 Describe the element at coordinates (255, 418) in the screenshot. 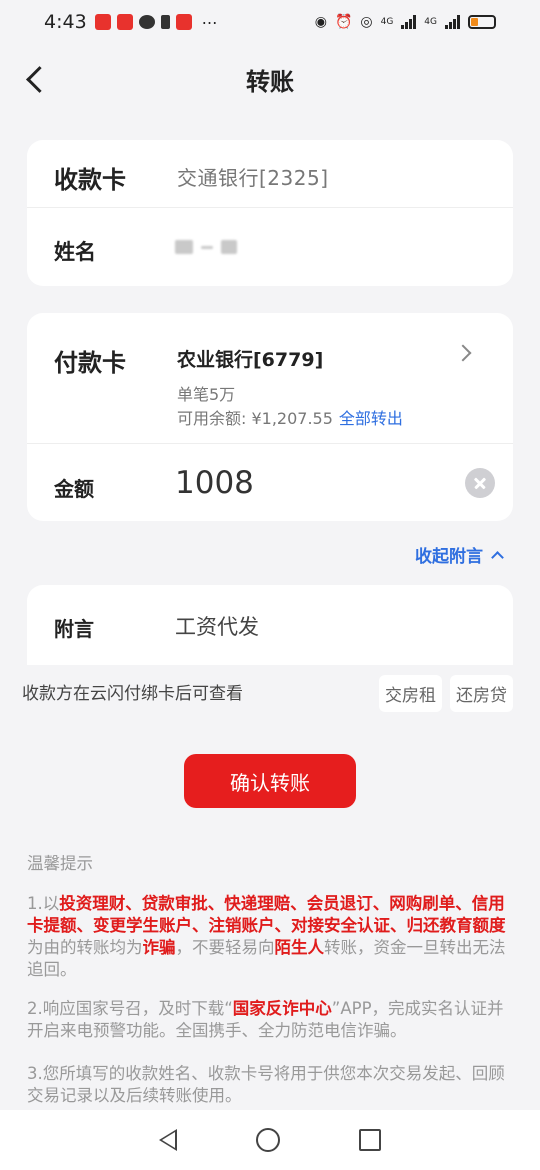

I see `available-balance-text: 可用余额: ¥1,207.55` at that location.